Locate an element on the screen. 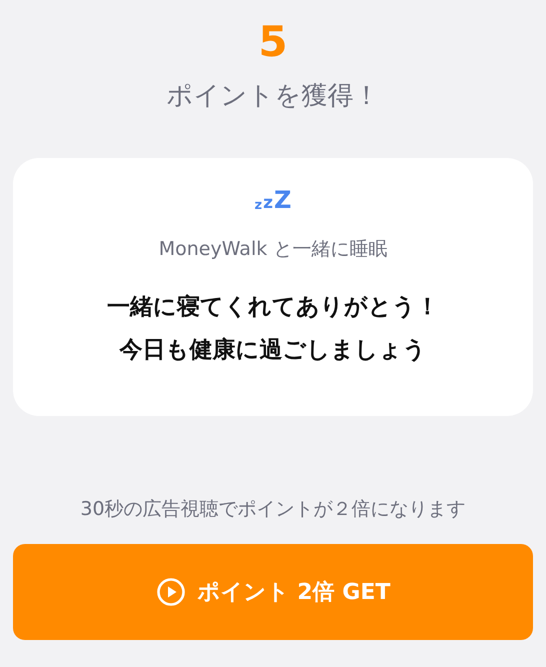 The height and width of the screenshot is (667, 546). points-value: 5 is located at coordinates (273, 42).